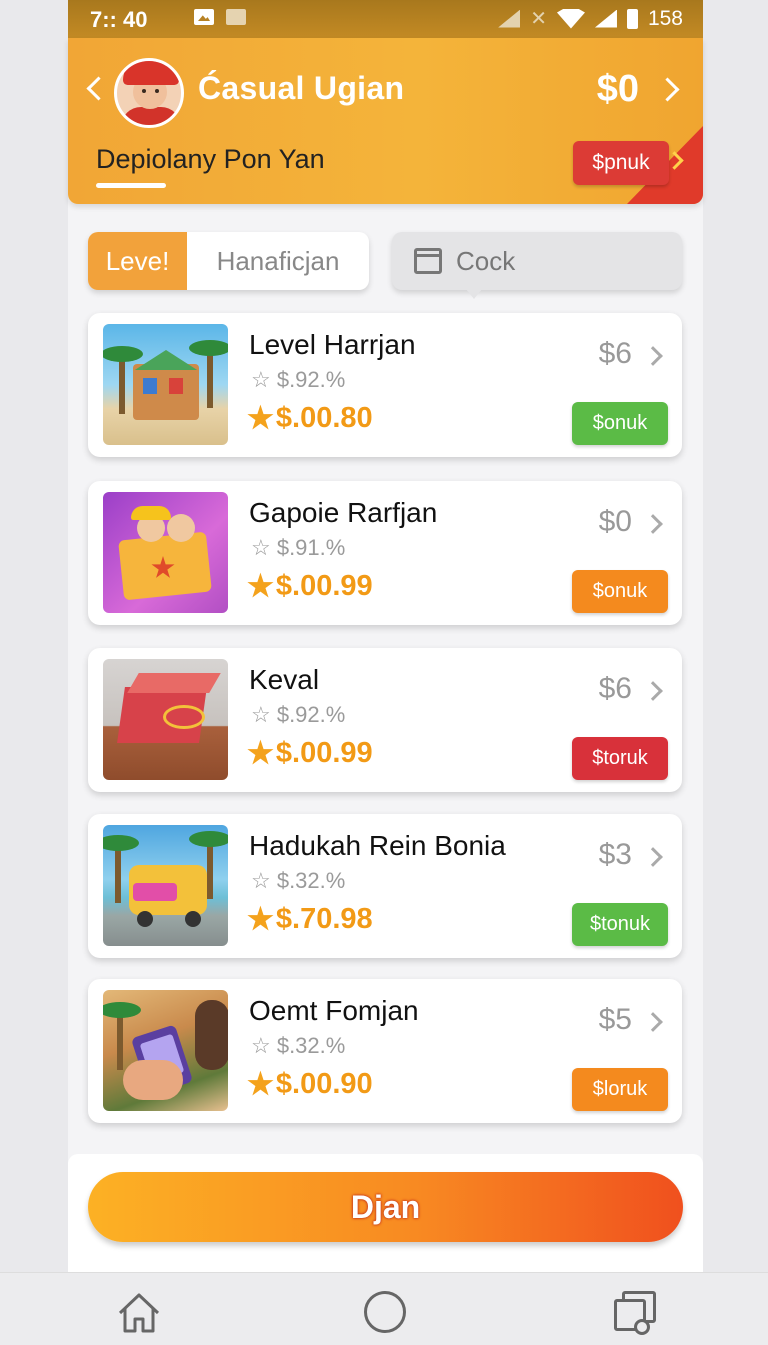  What do you see at coordinates (615, 854) in the screenshot?
I see `item-value: $3` at bounding box center [615, 854].